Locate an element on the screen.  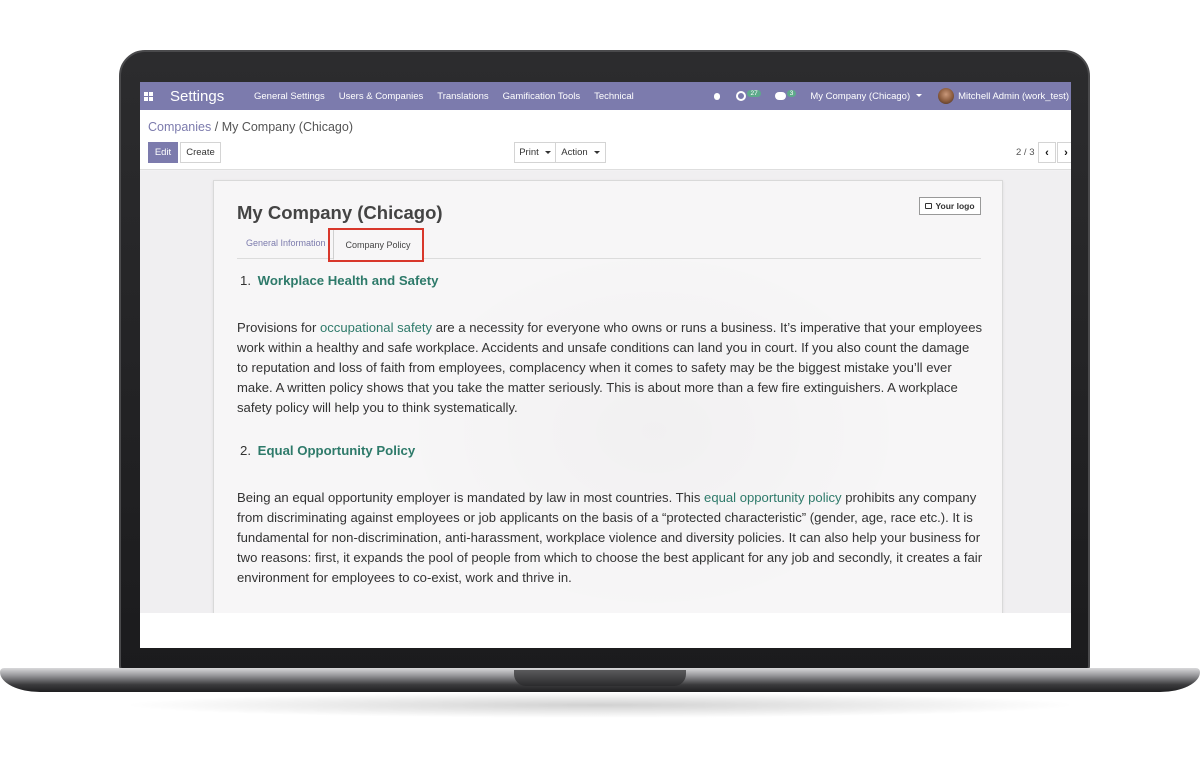
policy-section-1-heading: 1. Workplace Health and Safety is located at coordinates (337, 280).